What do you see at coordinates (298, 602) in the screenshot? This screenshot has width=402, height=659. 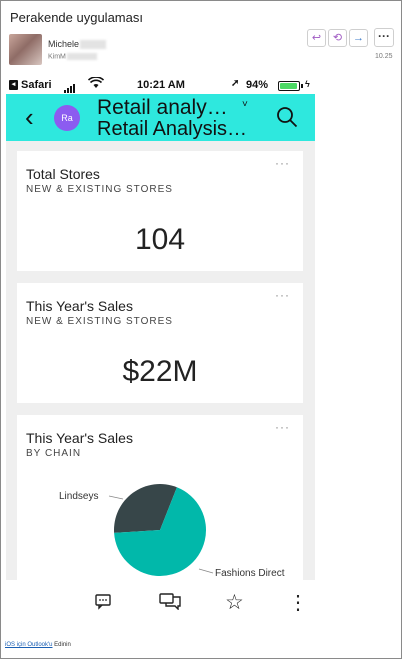 I see `more-vertical-icon: ⋮` at bounding box center [298, 602].